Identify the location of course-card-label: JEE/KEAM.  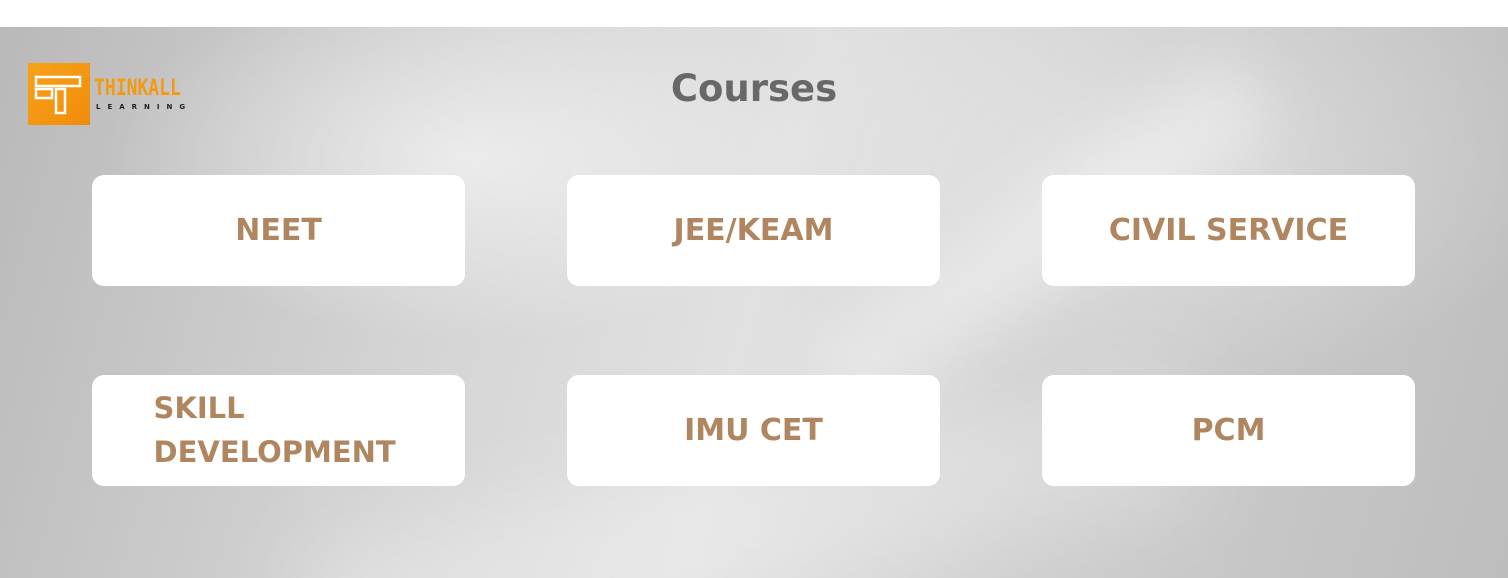
(753, 230).